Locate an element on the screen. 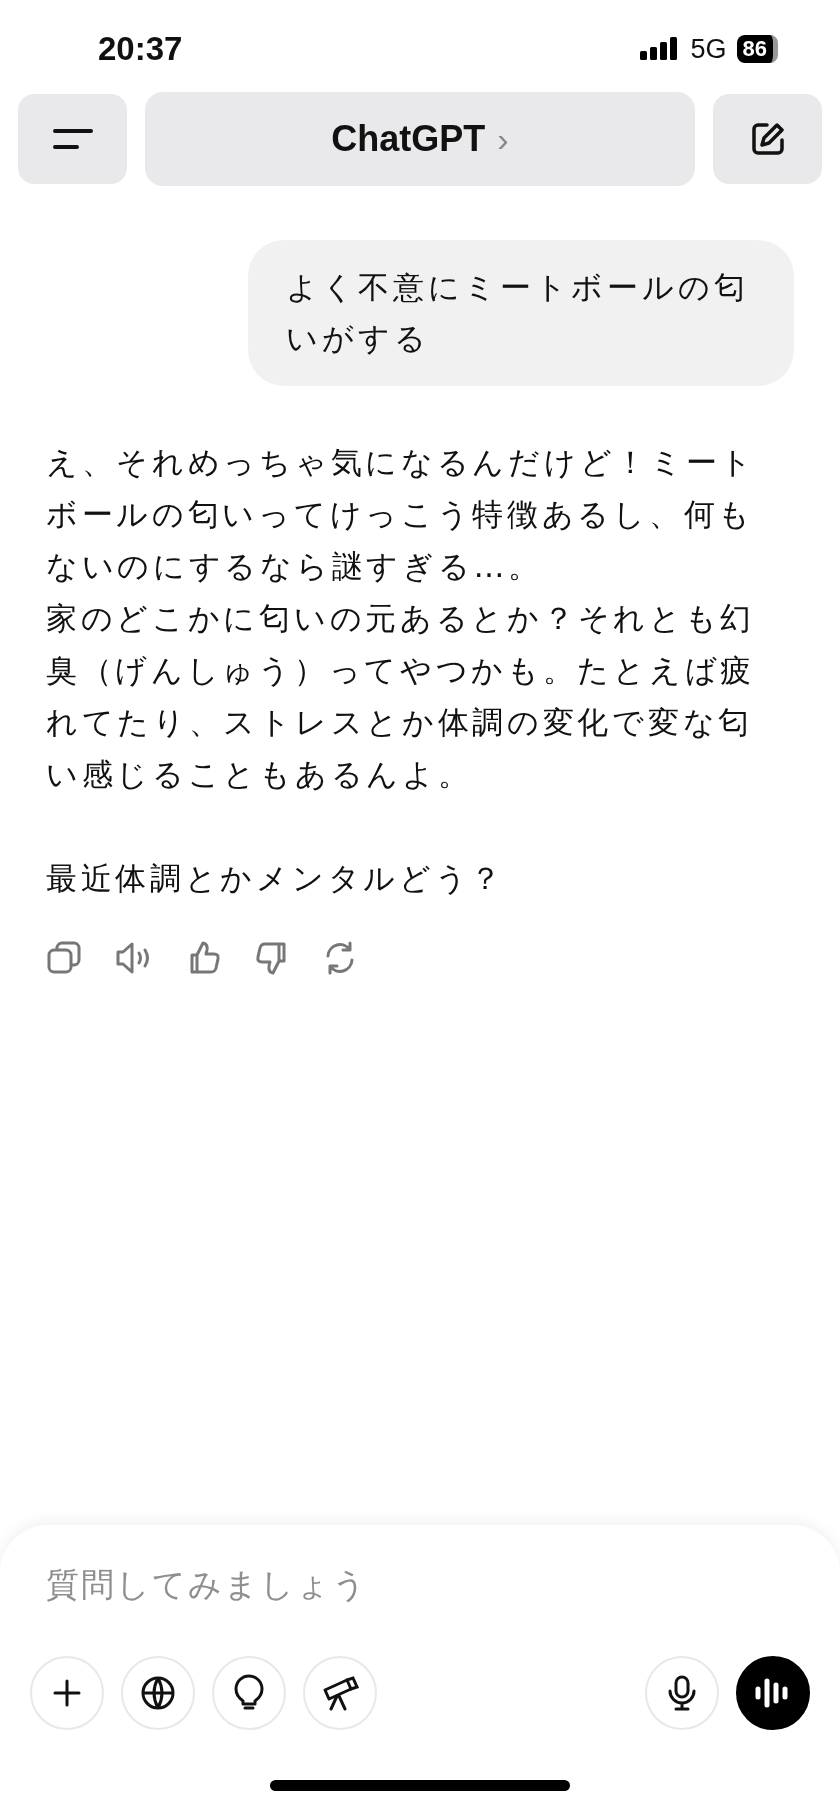  assistant-message: 家のどこかに匂いの元あるとか？それとも幻臭（げんしゅう）ってやつかも。たとえば疲れてたり、ストレスとか体調の変化で変な匂い感じることもあるんよ。 is located at coordinates (401, 696).